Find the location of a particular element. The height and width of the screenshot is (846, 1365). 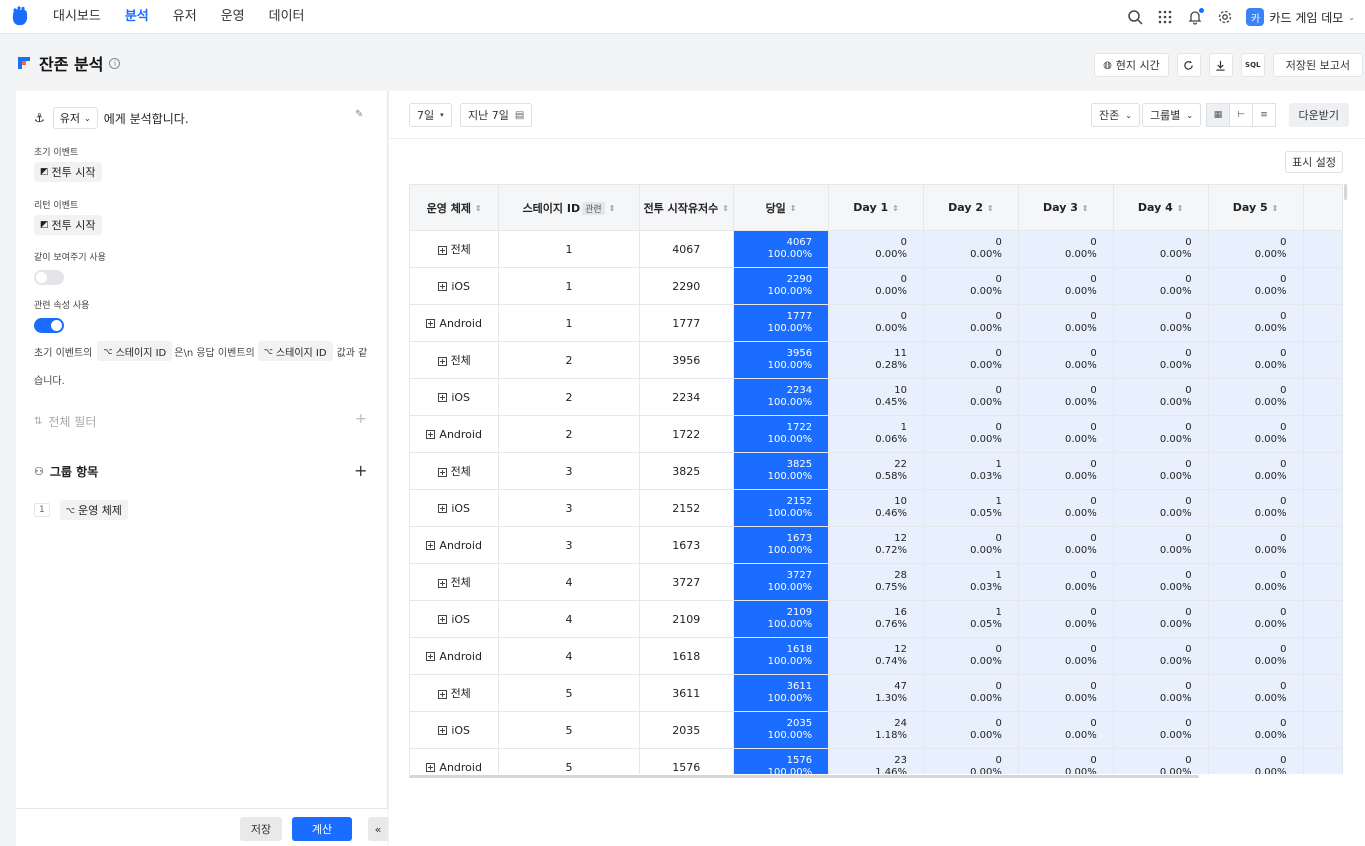

retention-cell-d1: 23 1.46% is located at coordinates (876, 761).